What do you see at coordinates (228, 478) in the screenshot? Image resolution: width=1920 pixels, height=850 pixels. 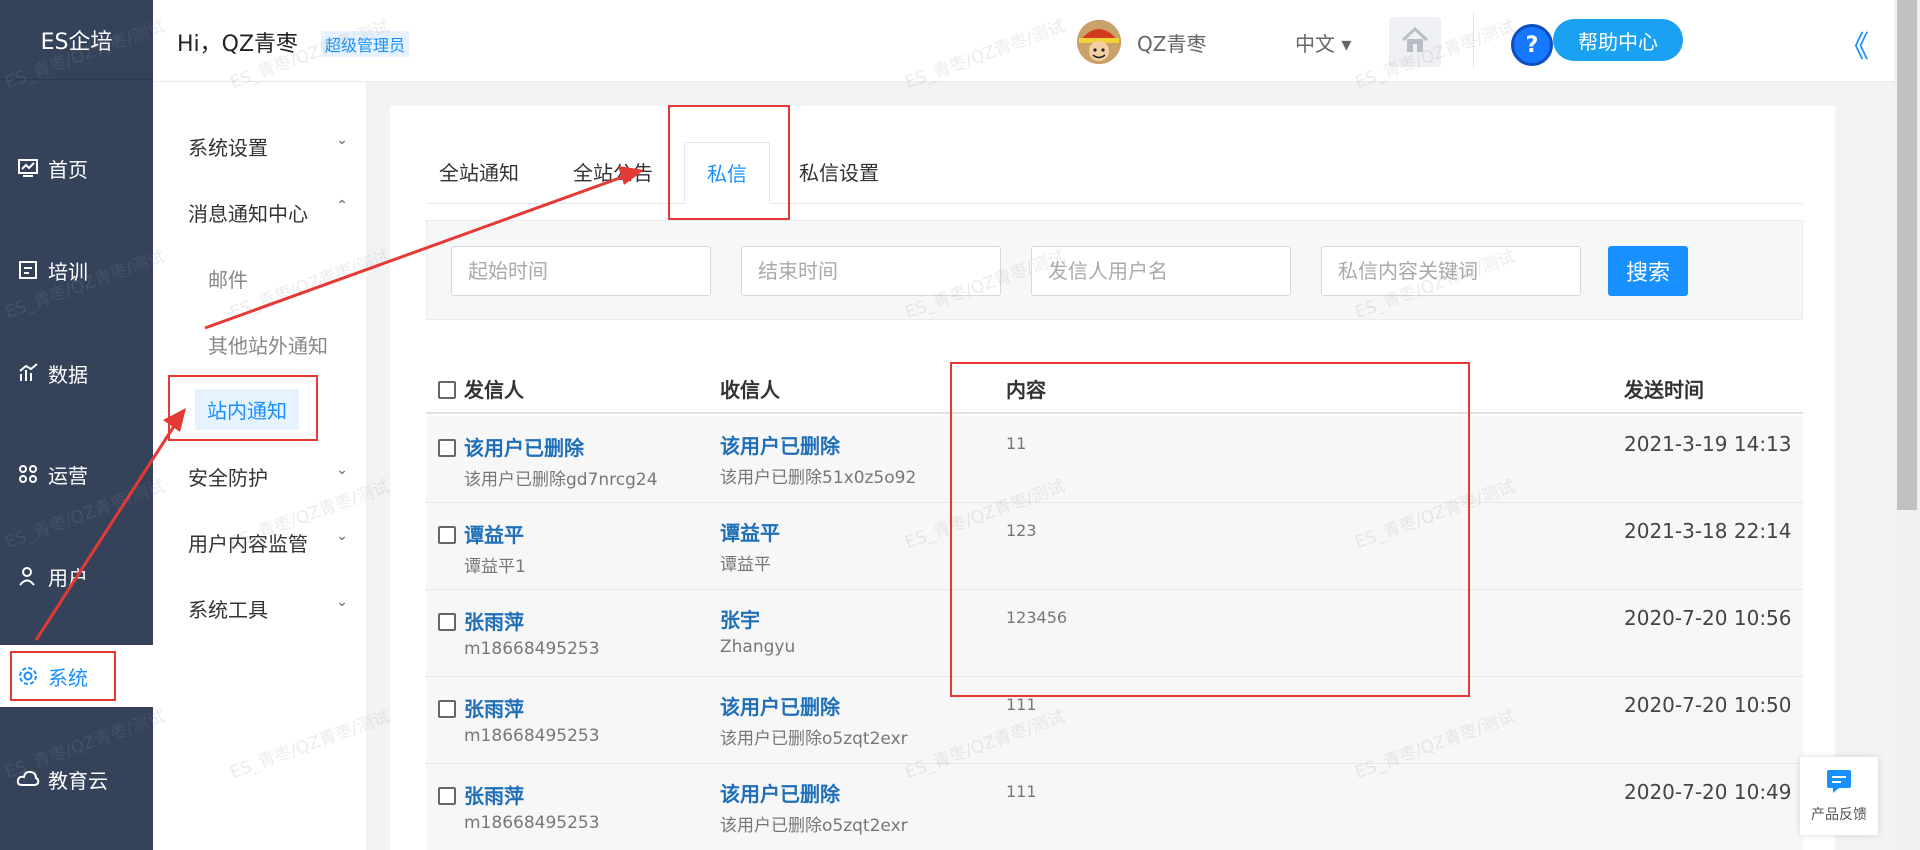 I see `submenu-label: 安全防护` at bounding box center [228, 478].